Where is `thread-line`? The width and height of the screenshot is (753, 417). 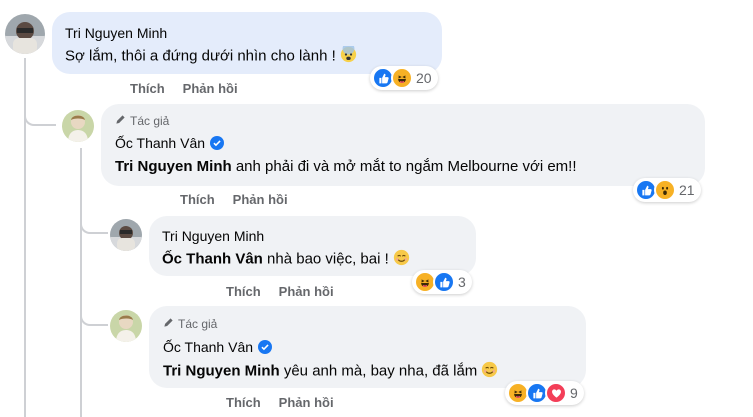
thread-line is located at coordinates (81, 282).